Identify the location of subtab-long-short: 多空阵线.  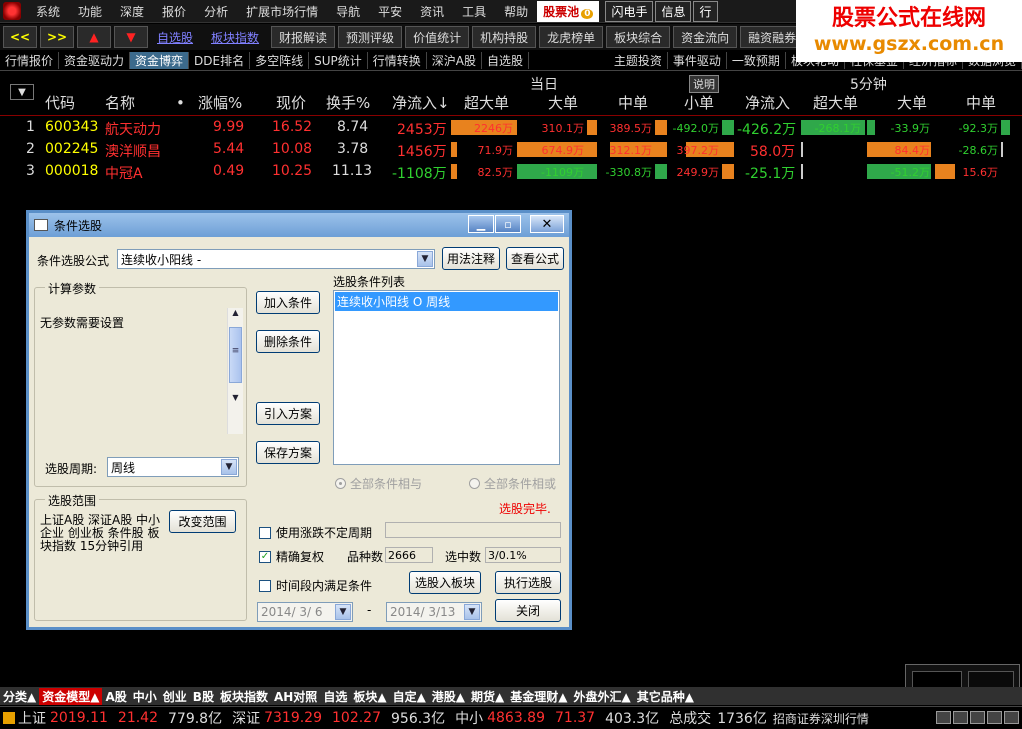
(280, 60).